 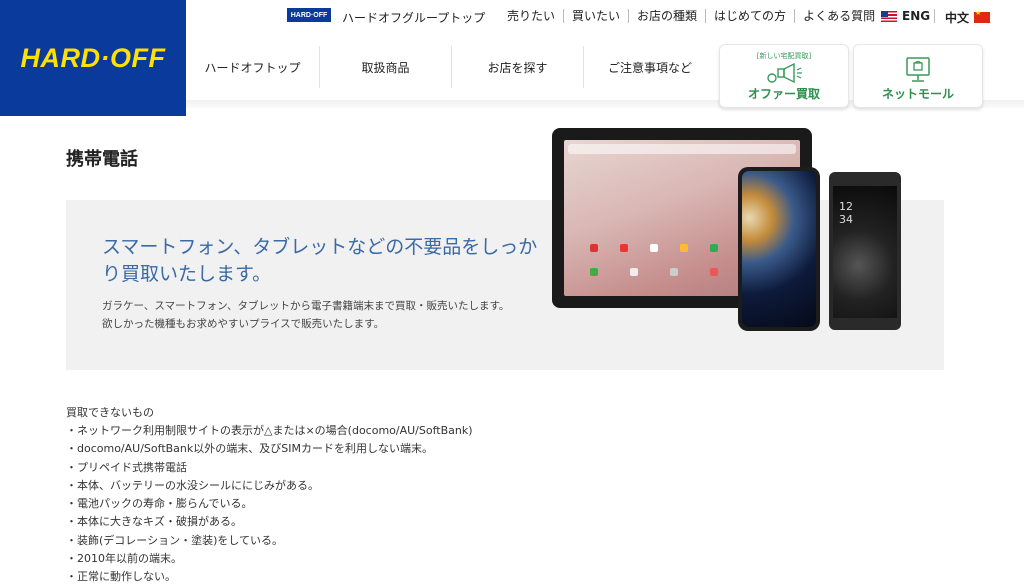 I want to click on util-link-beginners: はじめての方, so click(x=751, y=16).